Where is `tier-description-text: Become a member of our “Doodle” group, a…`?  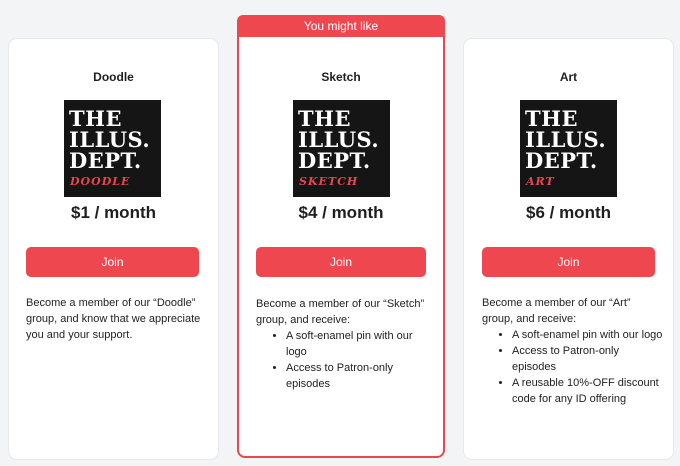
tier-description-text: Become a member of our “Doodle” group, a… is located at coordinates (113, 319).